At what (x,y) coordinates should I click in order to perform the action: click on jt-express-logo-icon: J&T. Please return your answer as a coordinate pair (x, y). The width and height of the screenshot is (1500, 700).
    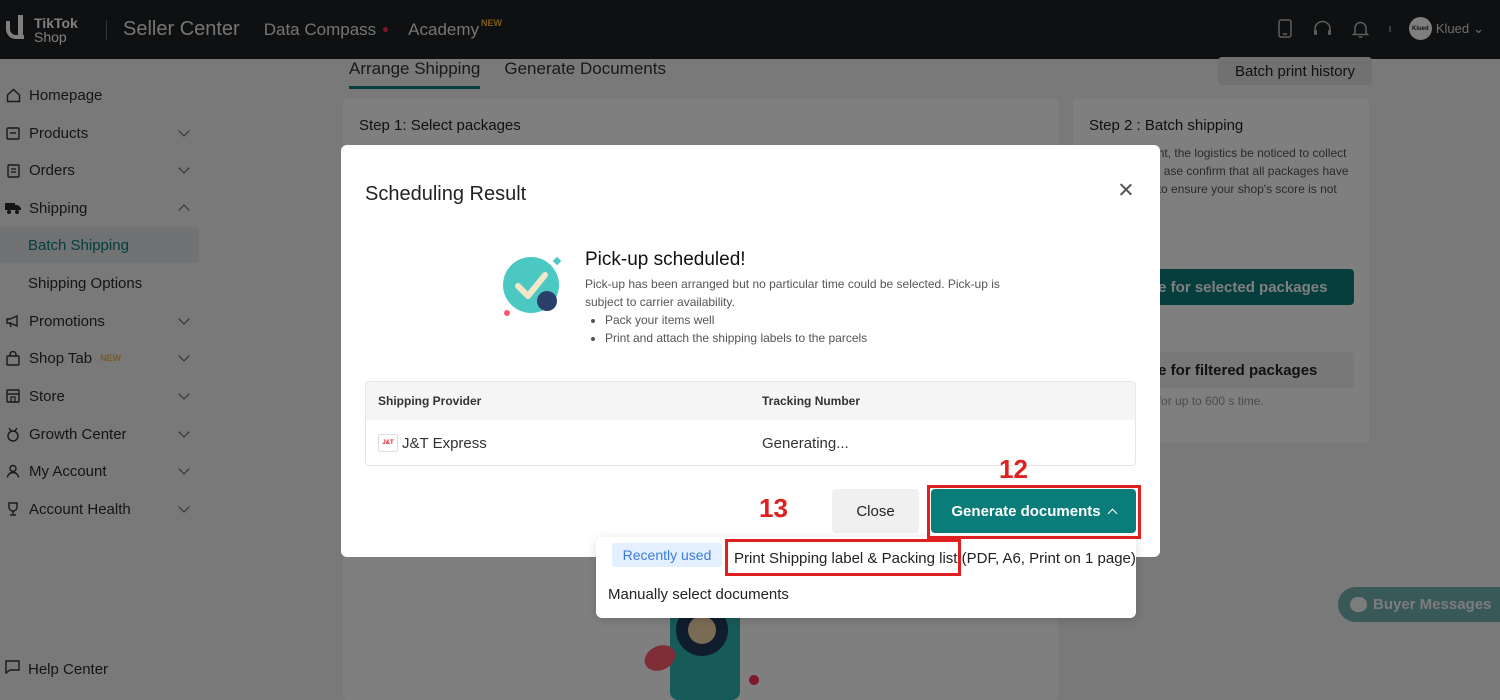
    Looking at the image, I should click on (388, 443).